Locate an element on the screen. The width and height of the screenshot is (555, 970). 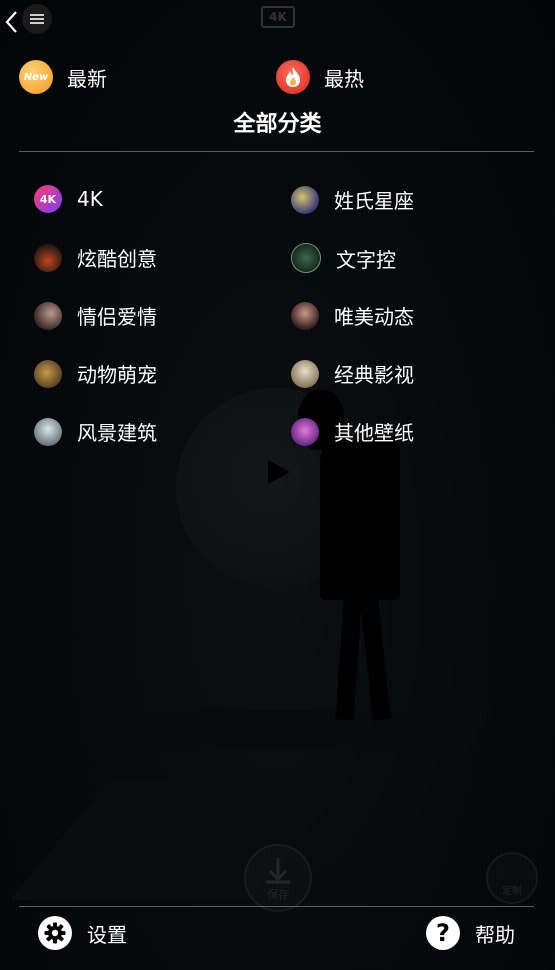
bottom-bar: 设置 ? 帮助 is located at coordinates (277, 938).